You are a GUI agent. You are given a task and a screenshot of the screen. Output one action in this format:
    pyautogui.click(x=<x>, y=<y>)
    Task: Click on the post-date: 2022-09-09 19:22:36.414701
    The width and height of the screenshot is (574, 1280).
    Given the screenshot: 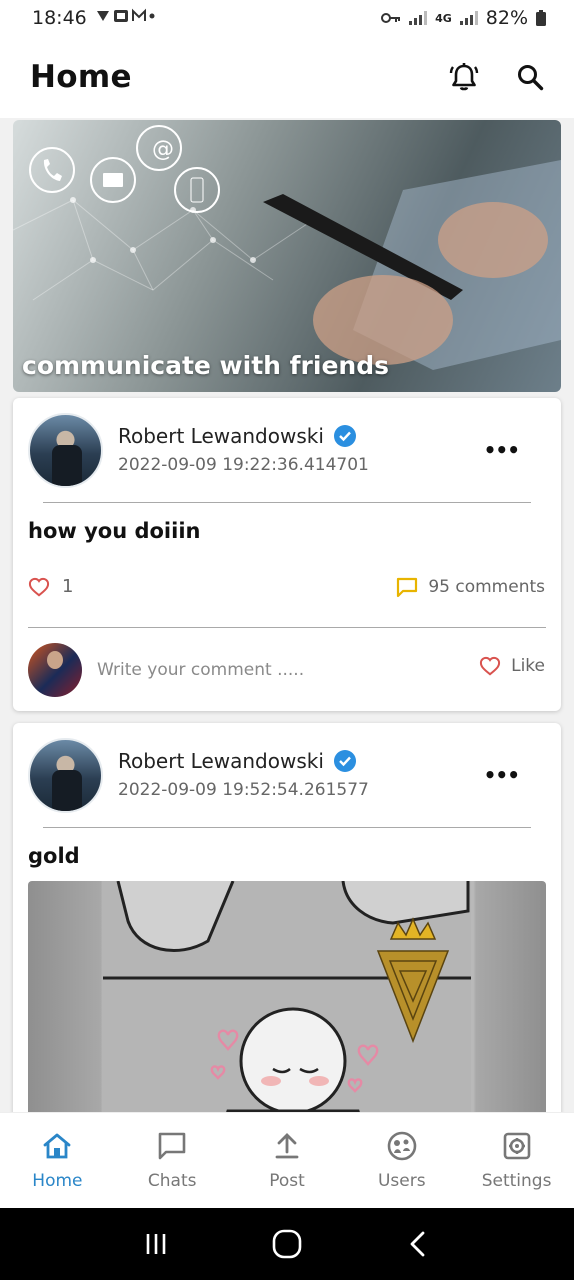 What is the action you would take?
    pyautogui.click(x=243, y=465)
    